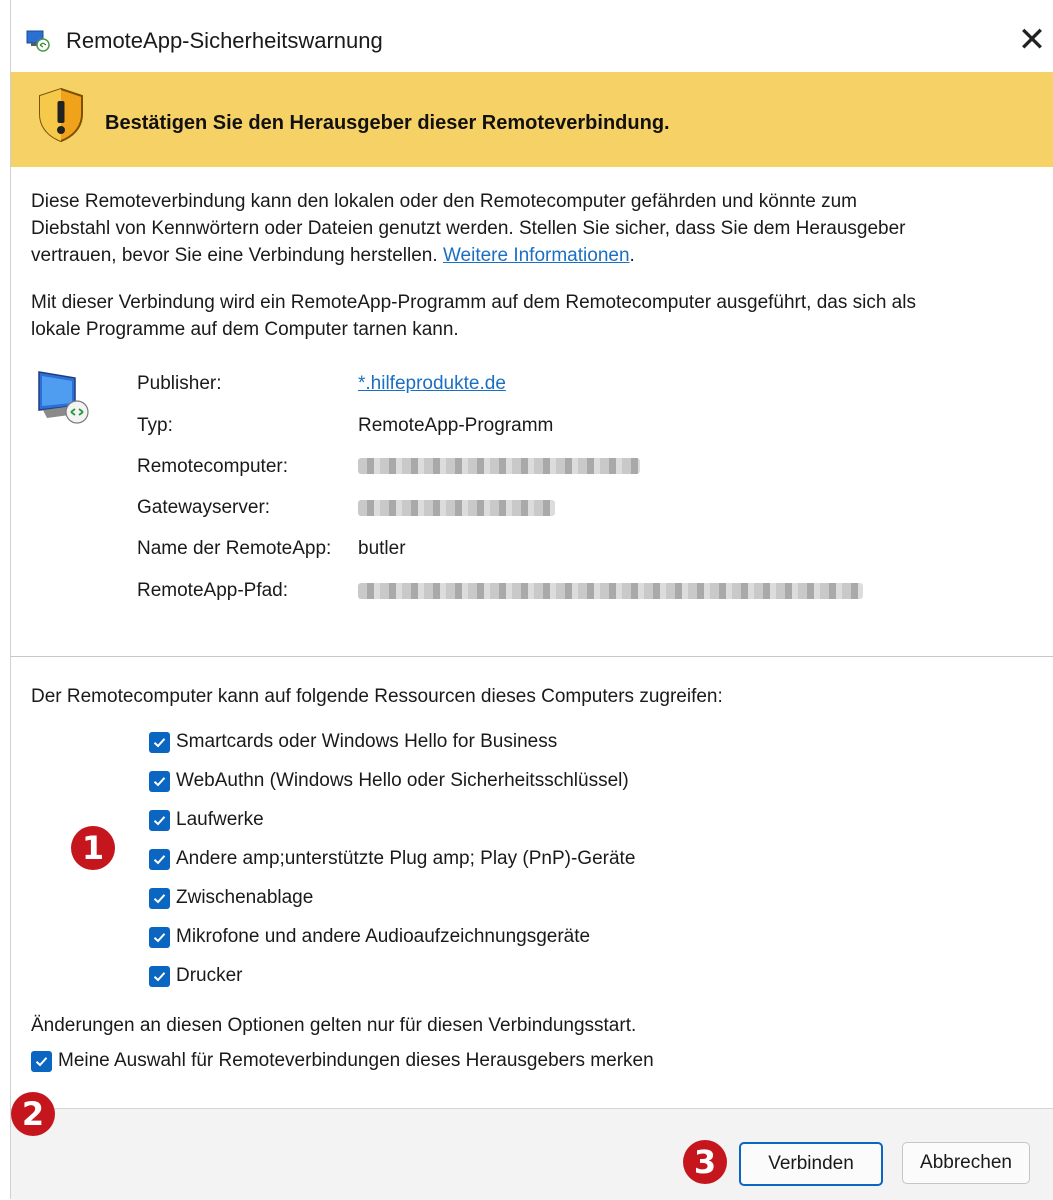 Image resolution: width=1053 pixels, height=1200 pixels. Describe the element at coordinates (213, 590) in the screenshot. I see `detail-label-apppath: RemoteApp-Pfad:` at that location.